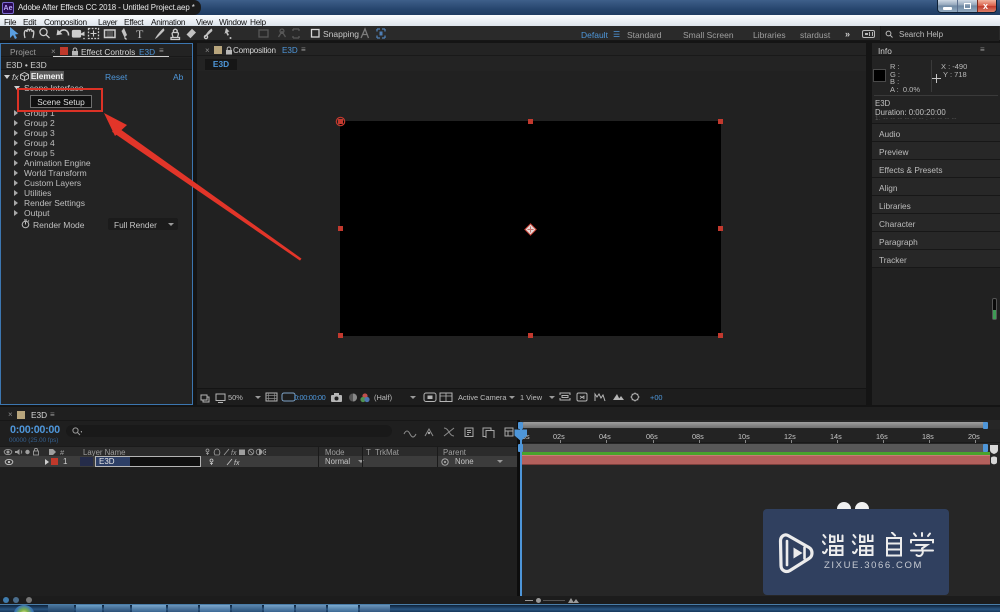 The image size is (1000, 612). What do you see at coordinates (237, 463) in the screenshot?
I see `svg-text: fx` at bounding box center [237, 463].